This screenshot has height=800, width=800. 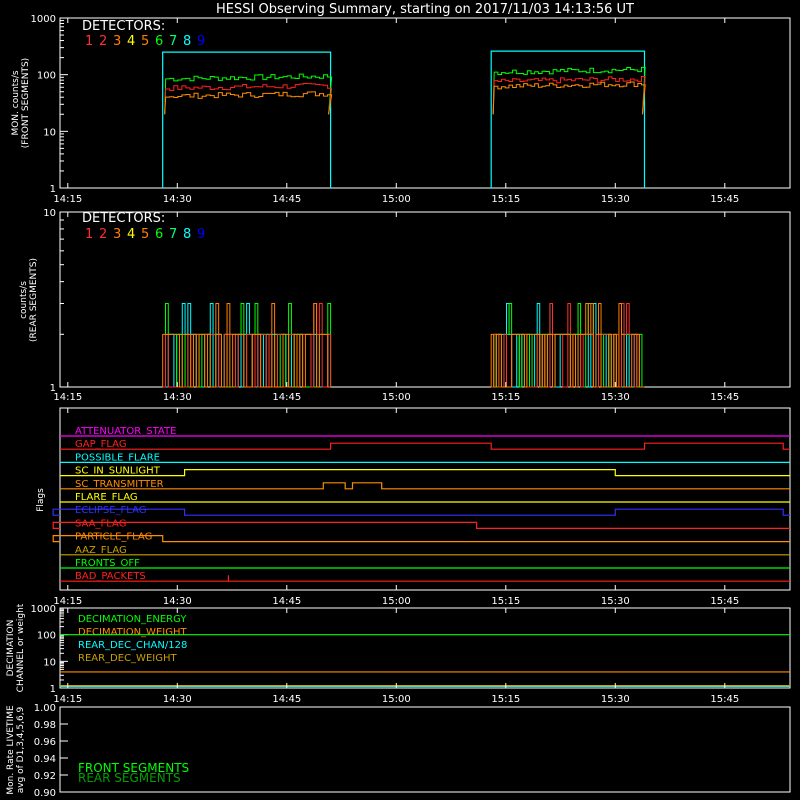 What do you see at coordinates (101, 444) in the screenshot?
I see `flag-label-1: GAP_FLAG` at bounding box center [101, 444].